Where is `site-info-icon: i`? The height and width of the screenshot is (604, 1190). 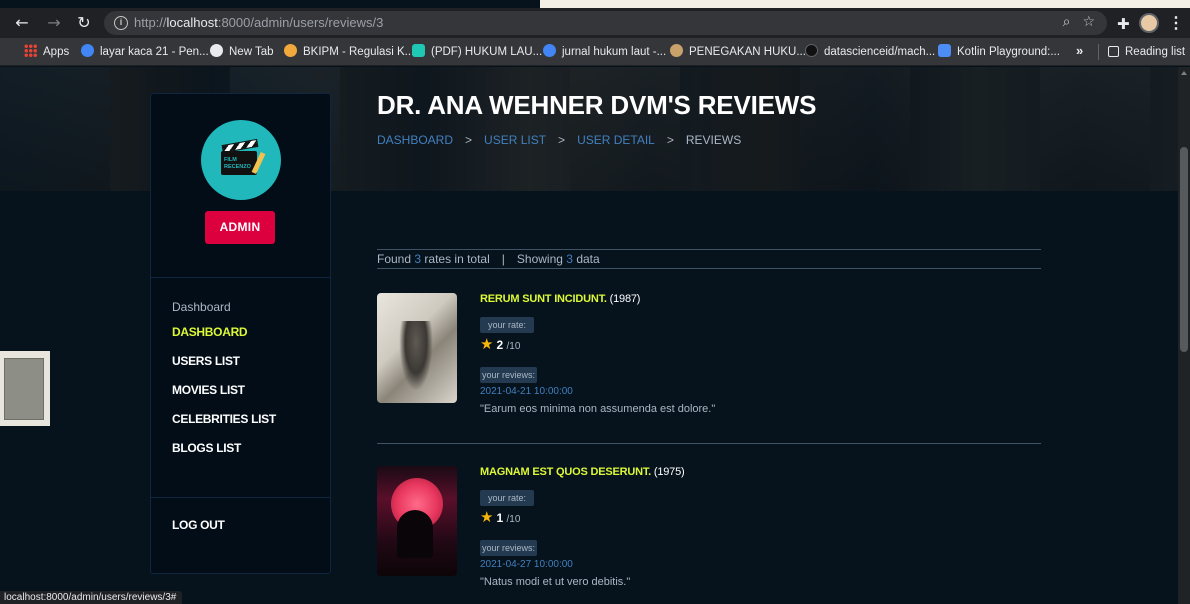
site-info-icon: i is located at coordinates (121, 23).